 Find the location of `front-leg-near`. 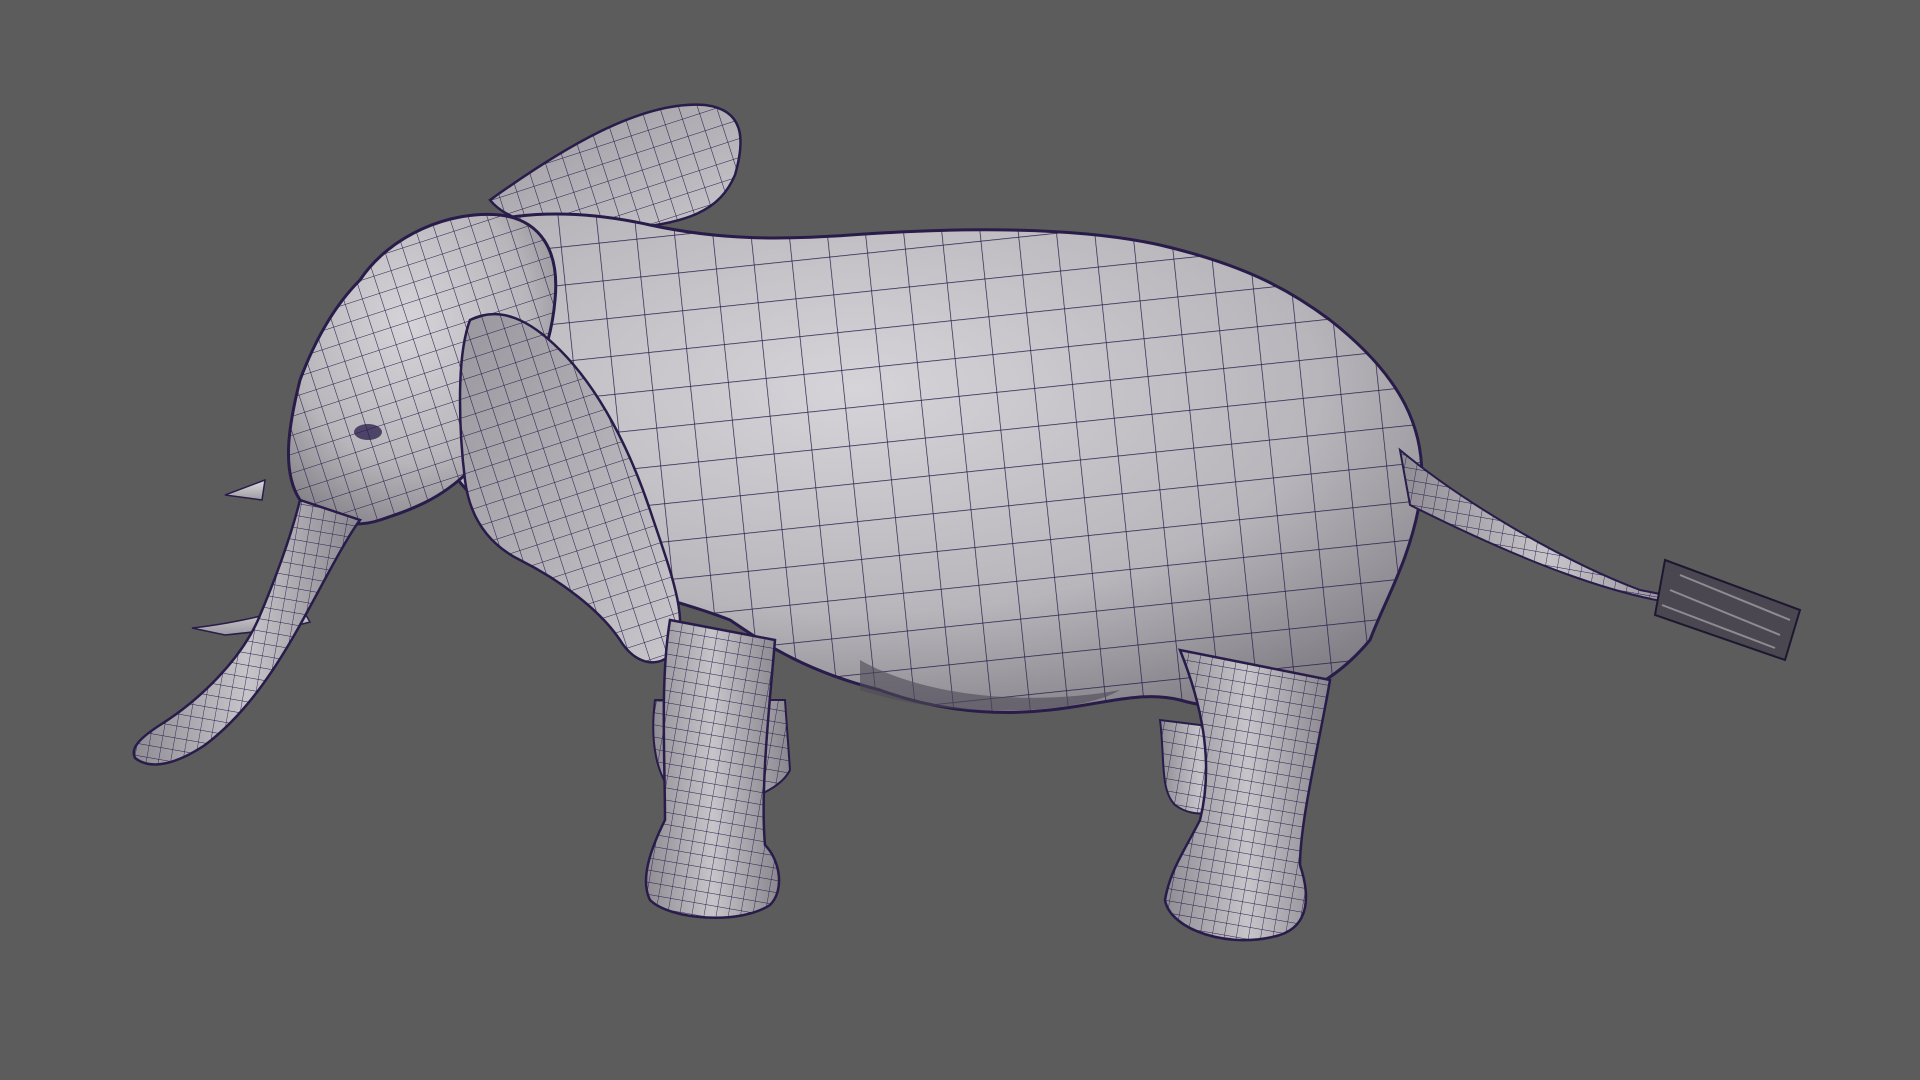

front-leg-near is located at coordinates (712, 768).